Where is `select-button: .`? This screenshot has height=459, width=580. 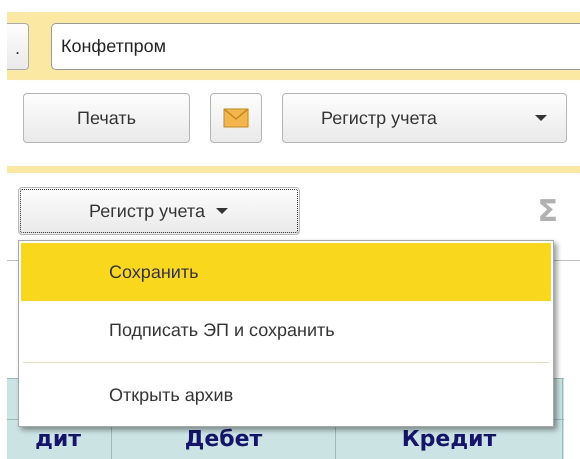
select-button: . is located at coordinates (18, 46).